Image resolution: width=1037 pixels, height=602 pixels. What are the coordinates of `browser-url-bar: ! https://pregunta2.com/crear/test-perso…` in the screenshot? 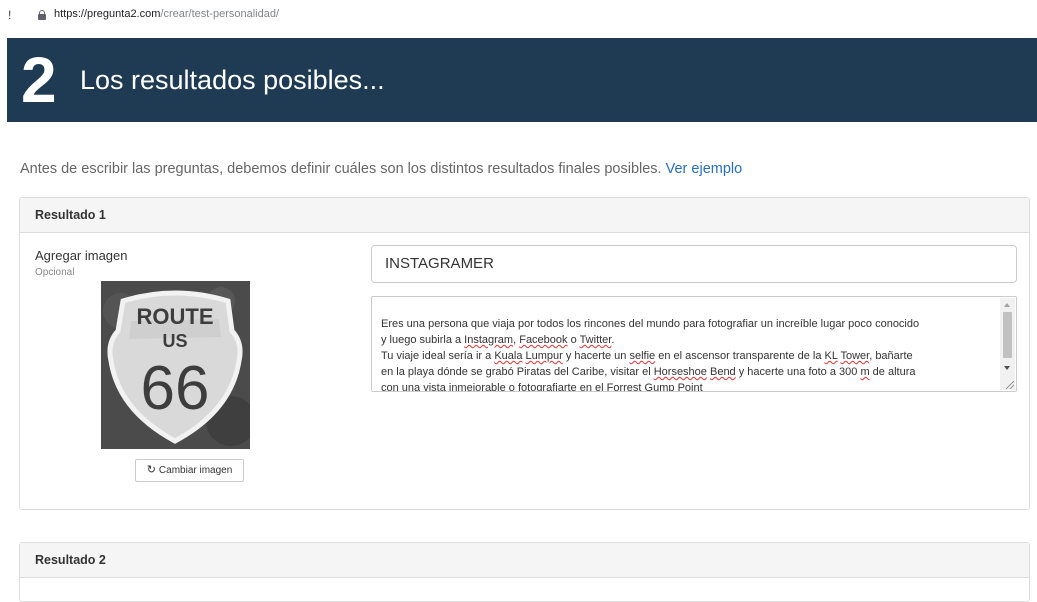 It's located at (518, 15).